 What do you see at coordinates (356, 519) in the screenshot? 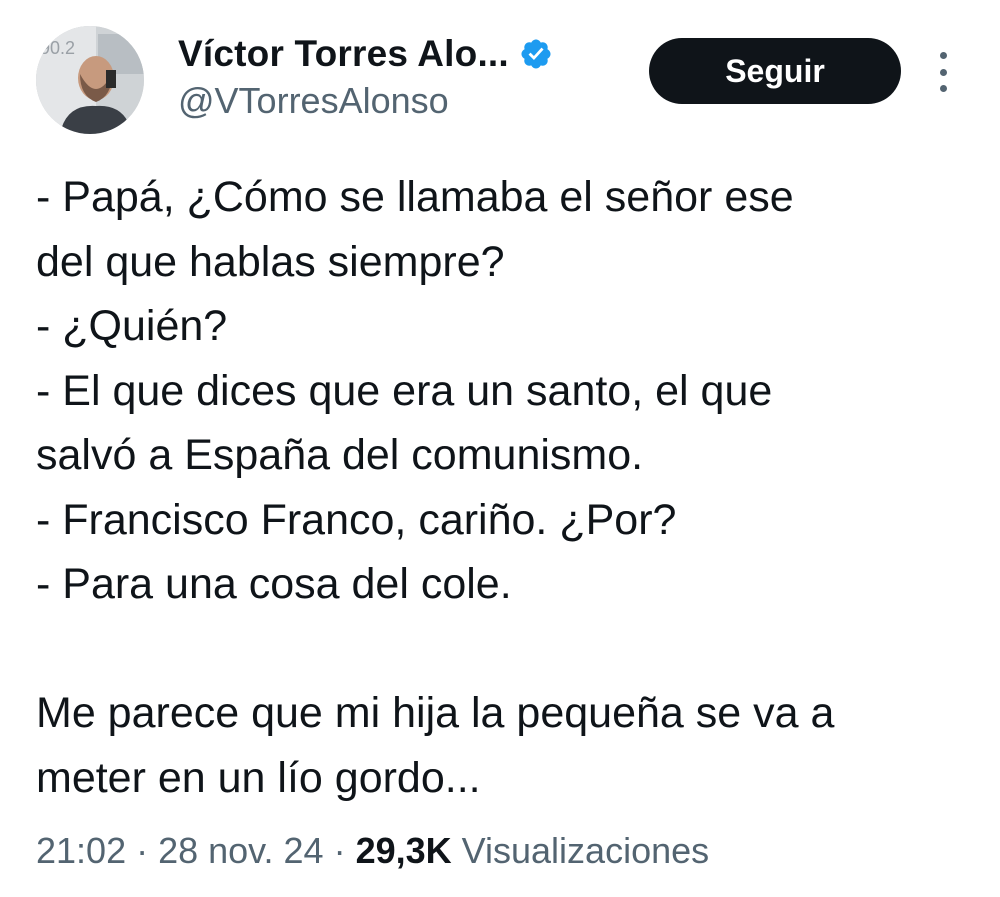
I see `tweet-line: - Francisco Franco, cariño. ¿Por?` at bounding box center [356, 519].